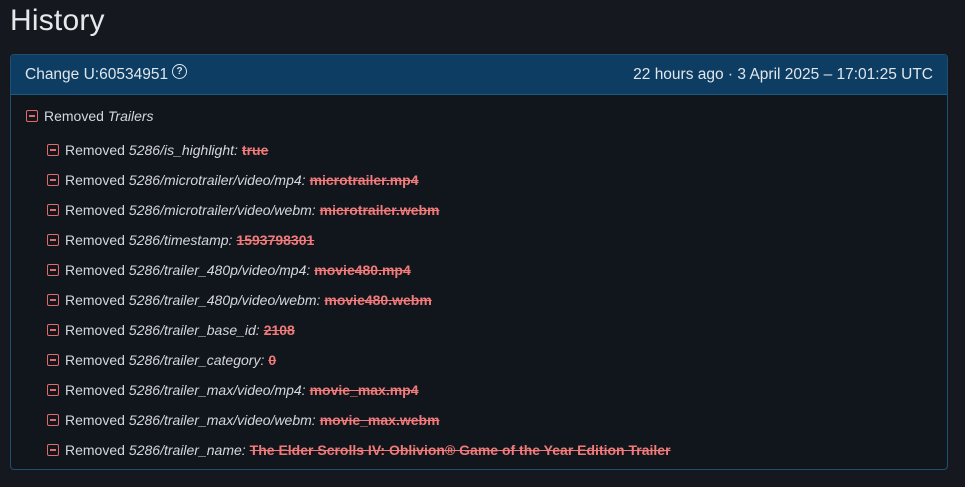 The image size is (965, 487). Describe the element at coordinates (279, 330) in the screenshot. I see `diff-old-value: 2108` at that location.